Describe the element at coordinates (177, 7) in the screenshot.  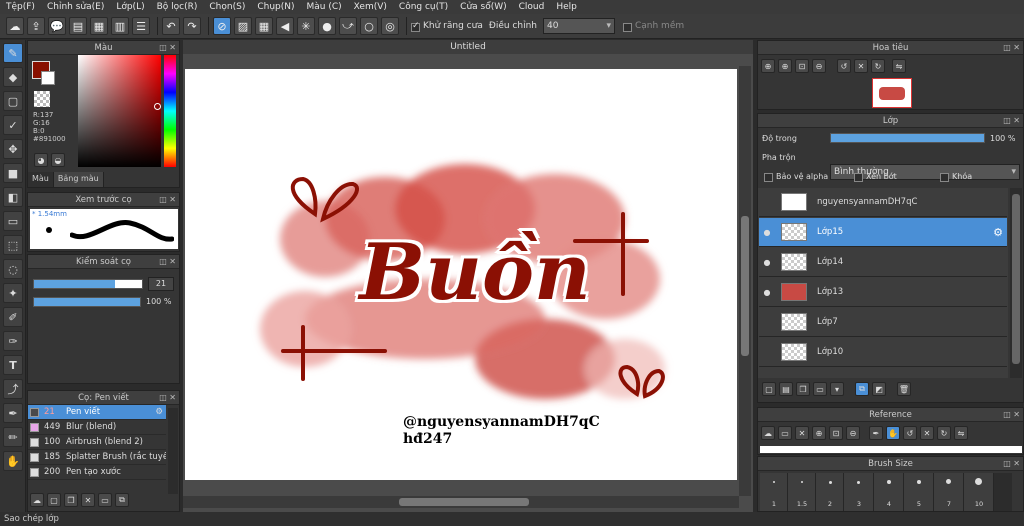
I see `menu-filter: Bộ lọc(R)` at that location.